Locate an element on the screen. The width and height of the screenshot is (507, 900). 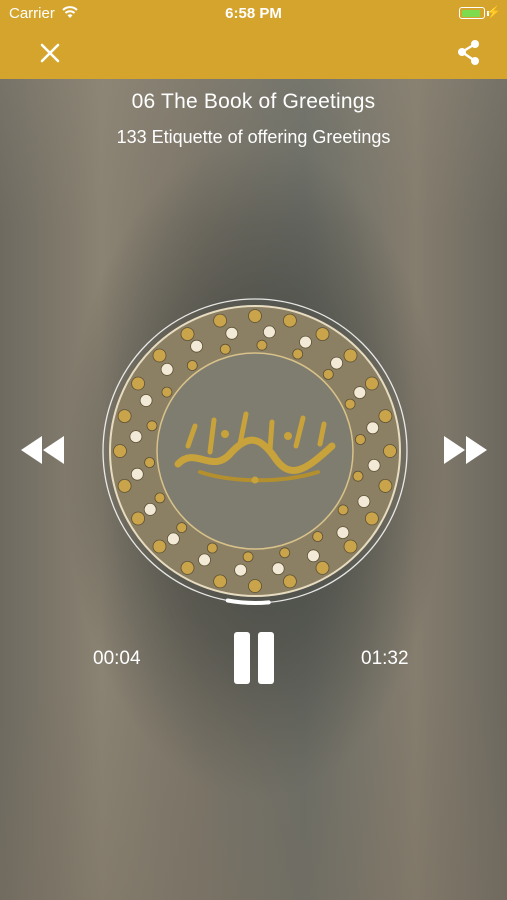
charging-bolt-icon: ⚡ is located at coordinates (493, 12).